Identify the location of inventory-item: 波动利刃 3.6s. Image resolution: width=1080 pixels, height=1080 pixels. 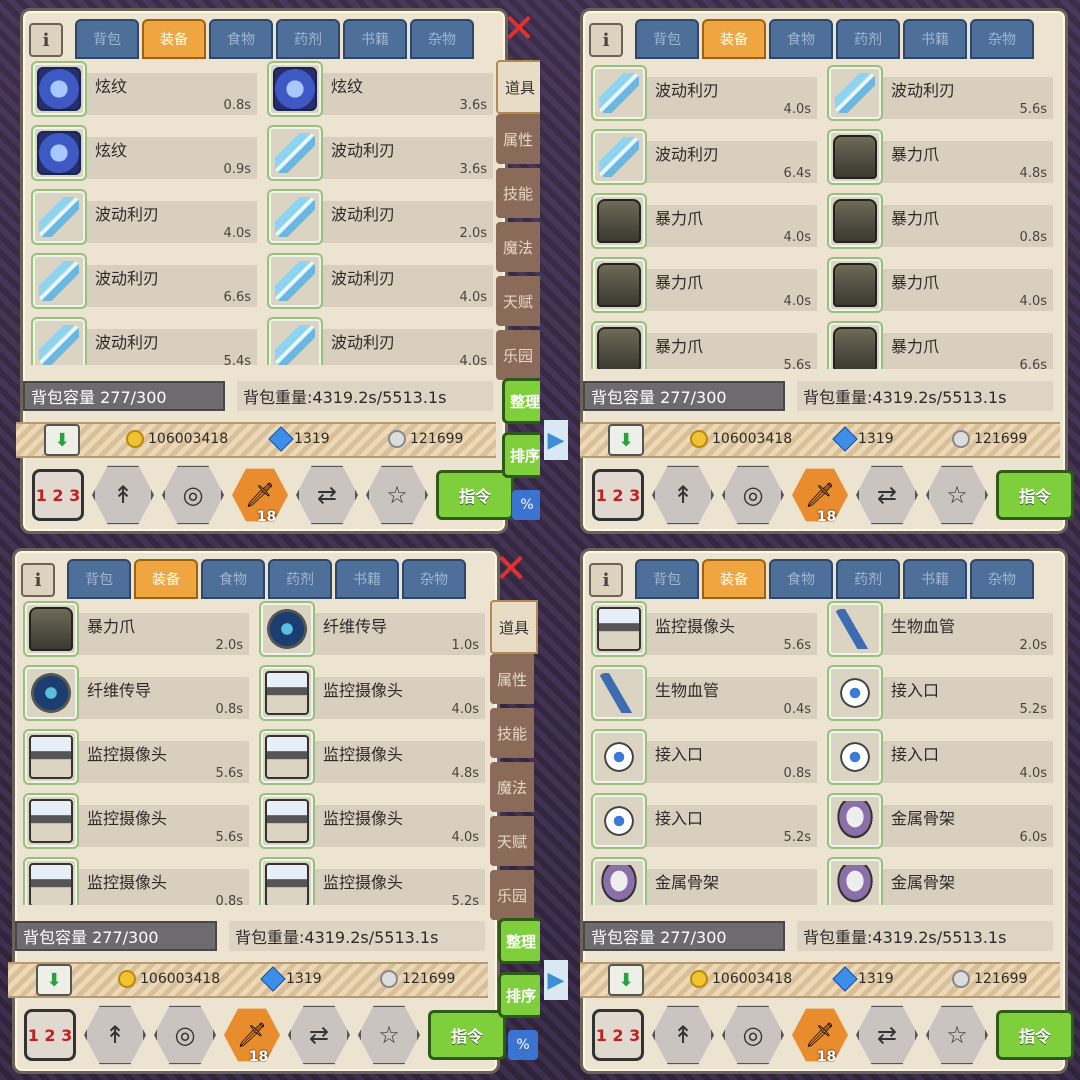
(380, 153).